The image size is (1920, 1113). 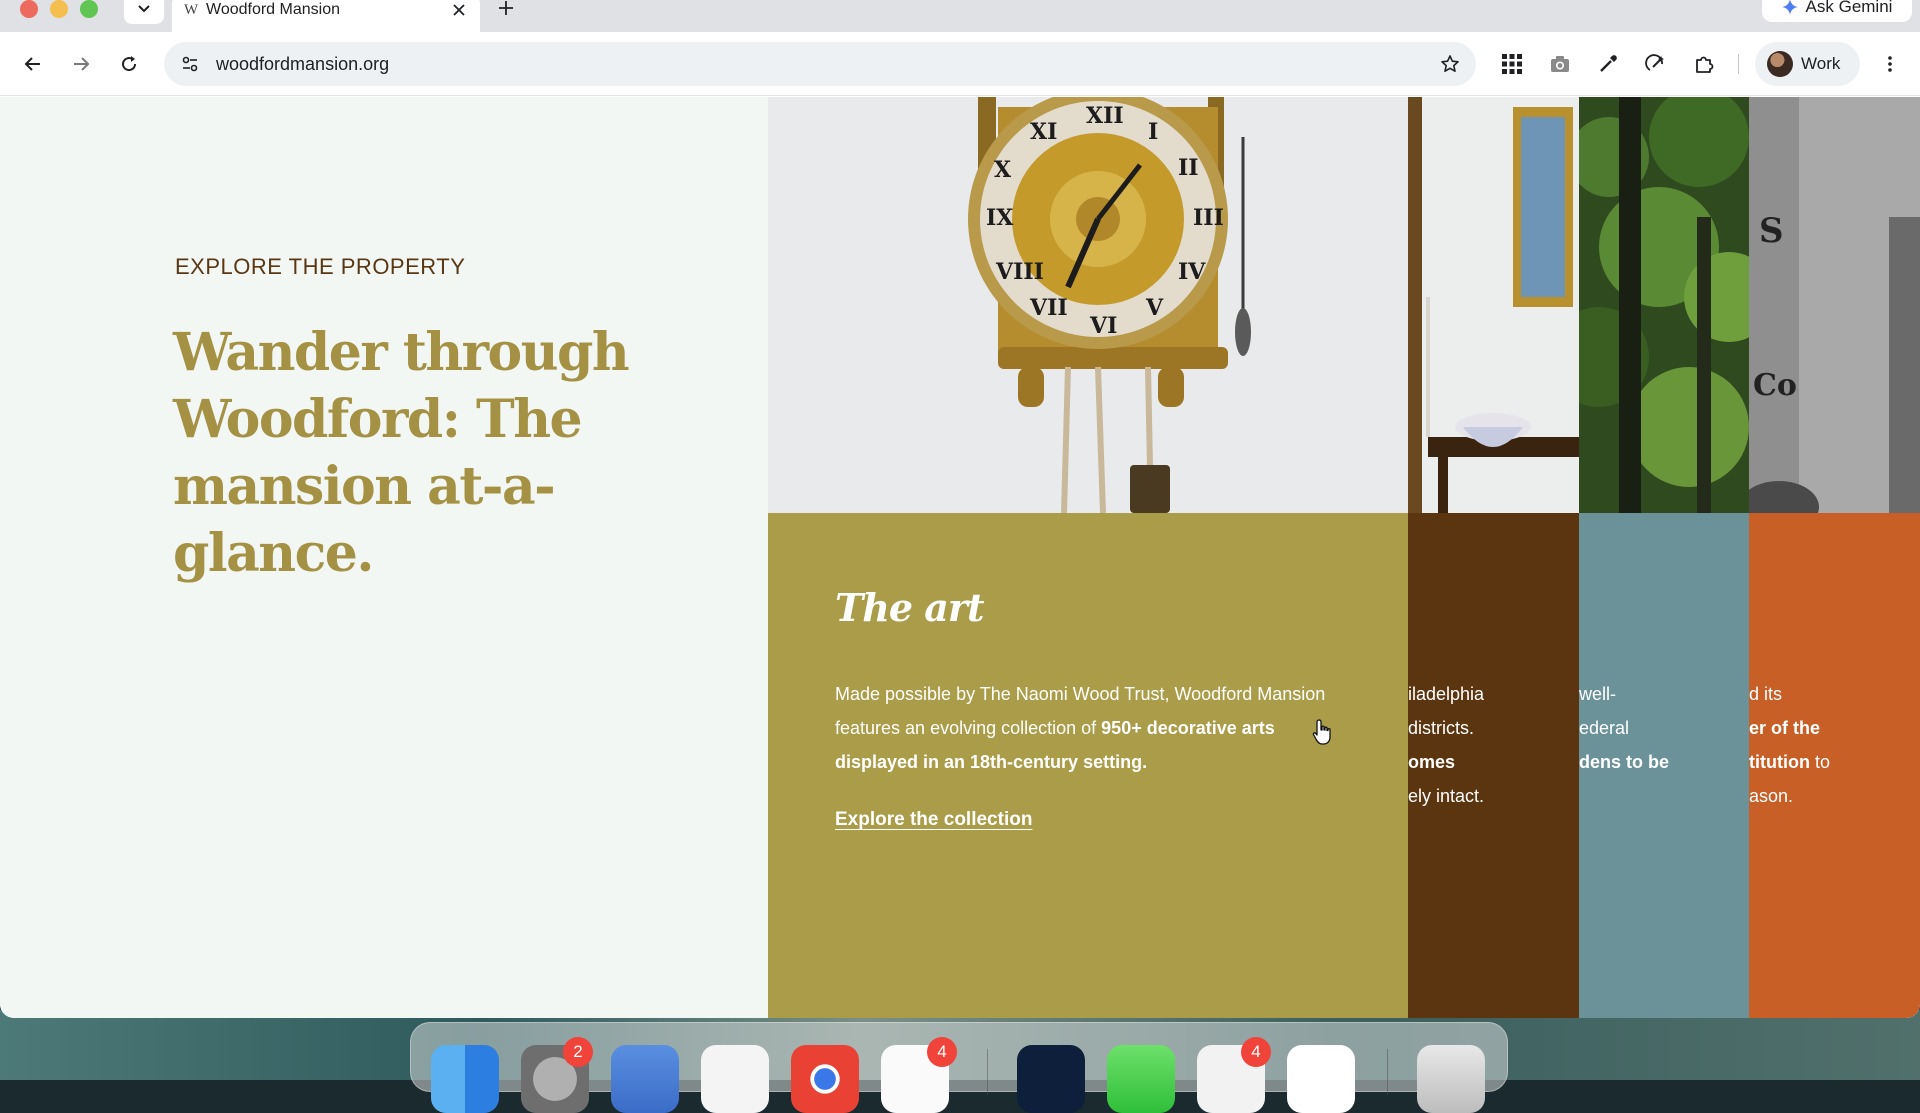 I want to click on star-icon, so click(x=1450, y=63).